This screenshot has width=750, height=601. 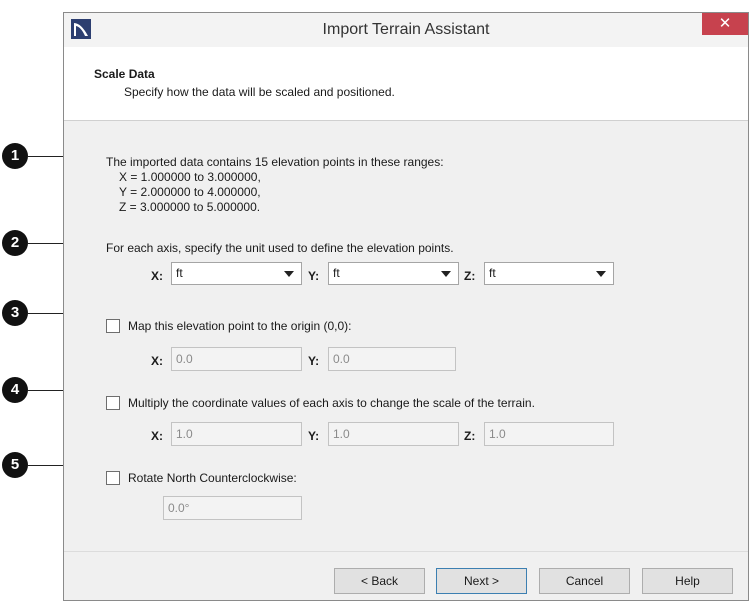 I want to click on wizard-footer: < Back Next > Cancel Help, so click(x=406, y=576).